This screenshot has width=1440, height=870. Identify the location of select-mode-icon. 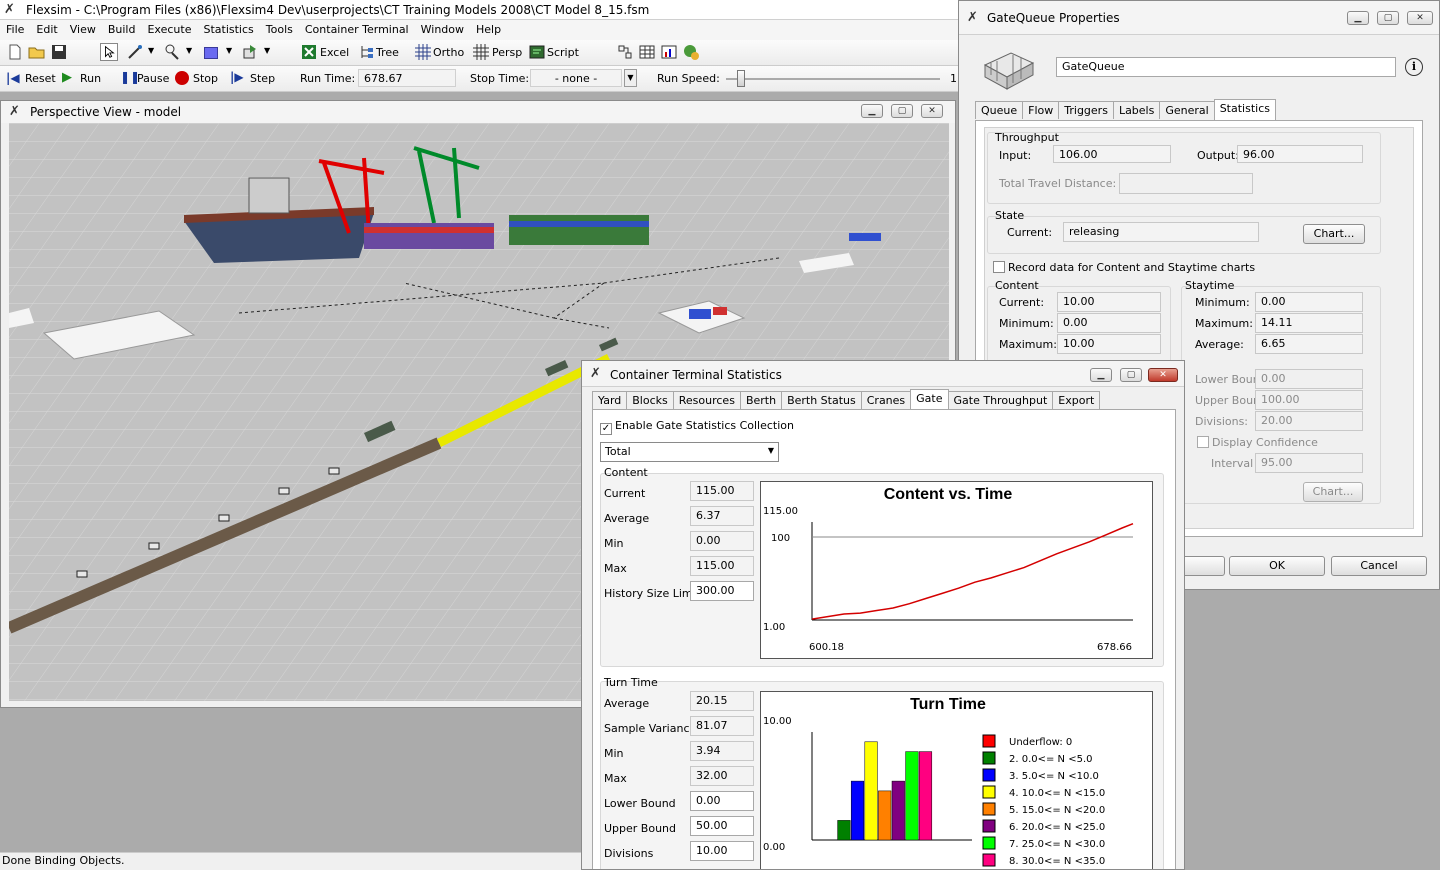
(109, 52).